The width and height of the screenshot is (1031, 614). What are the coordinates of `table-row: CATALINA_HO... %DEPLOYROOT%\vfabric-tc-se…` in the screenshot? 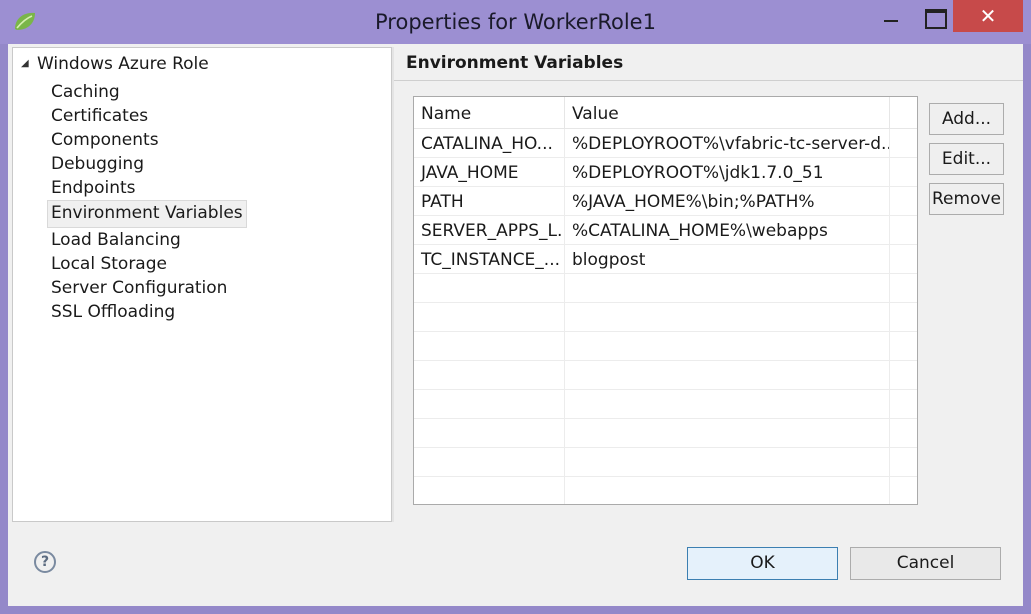 It's located at (665, 143).